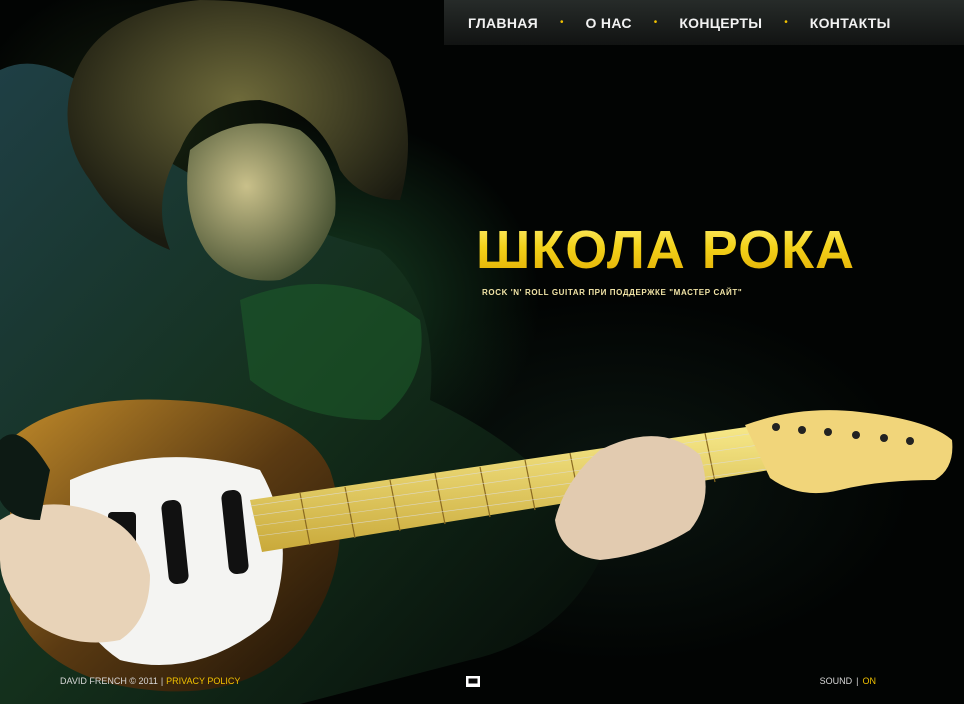 This screenshot has height=704, width=964. What do you see at coordinates (720, 23) in the screenshot?
I see `nav-concerts: КОНЦЕРТЫ` at bounding box center [720, 23].